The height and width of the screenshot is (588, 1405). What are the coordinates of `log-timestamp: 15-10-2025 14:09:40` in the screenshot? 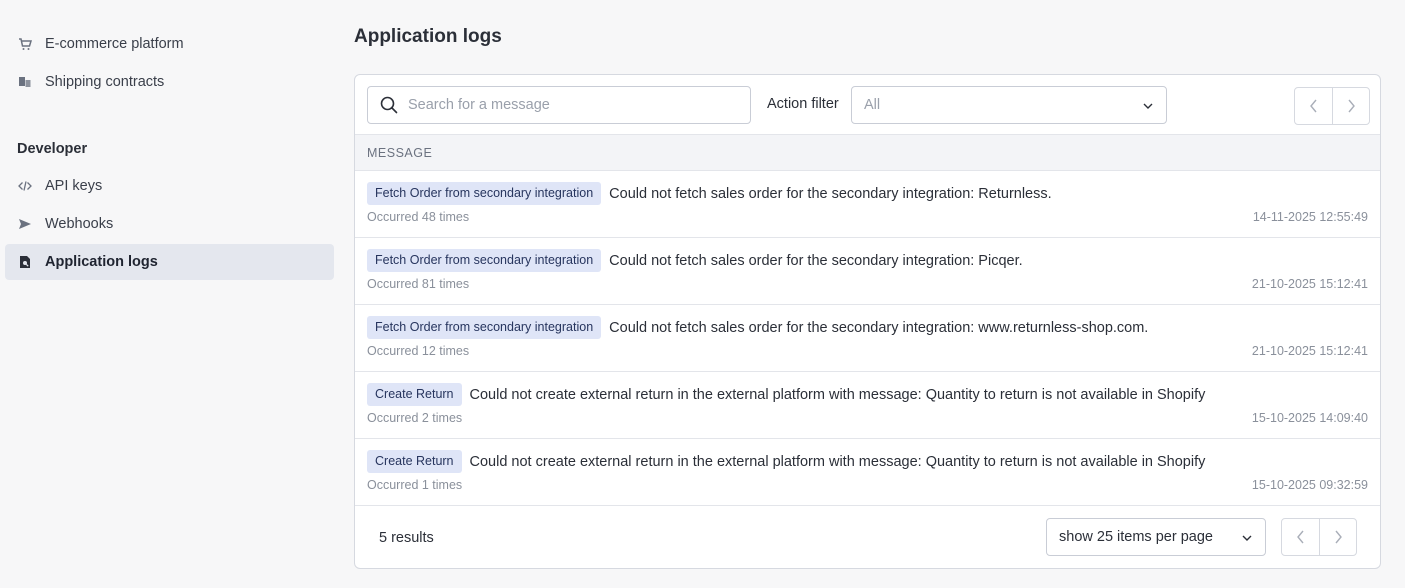 It's located at (1309, 418).